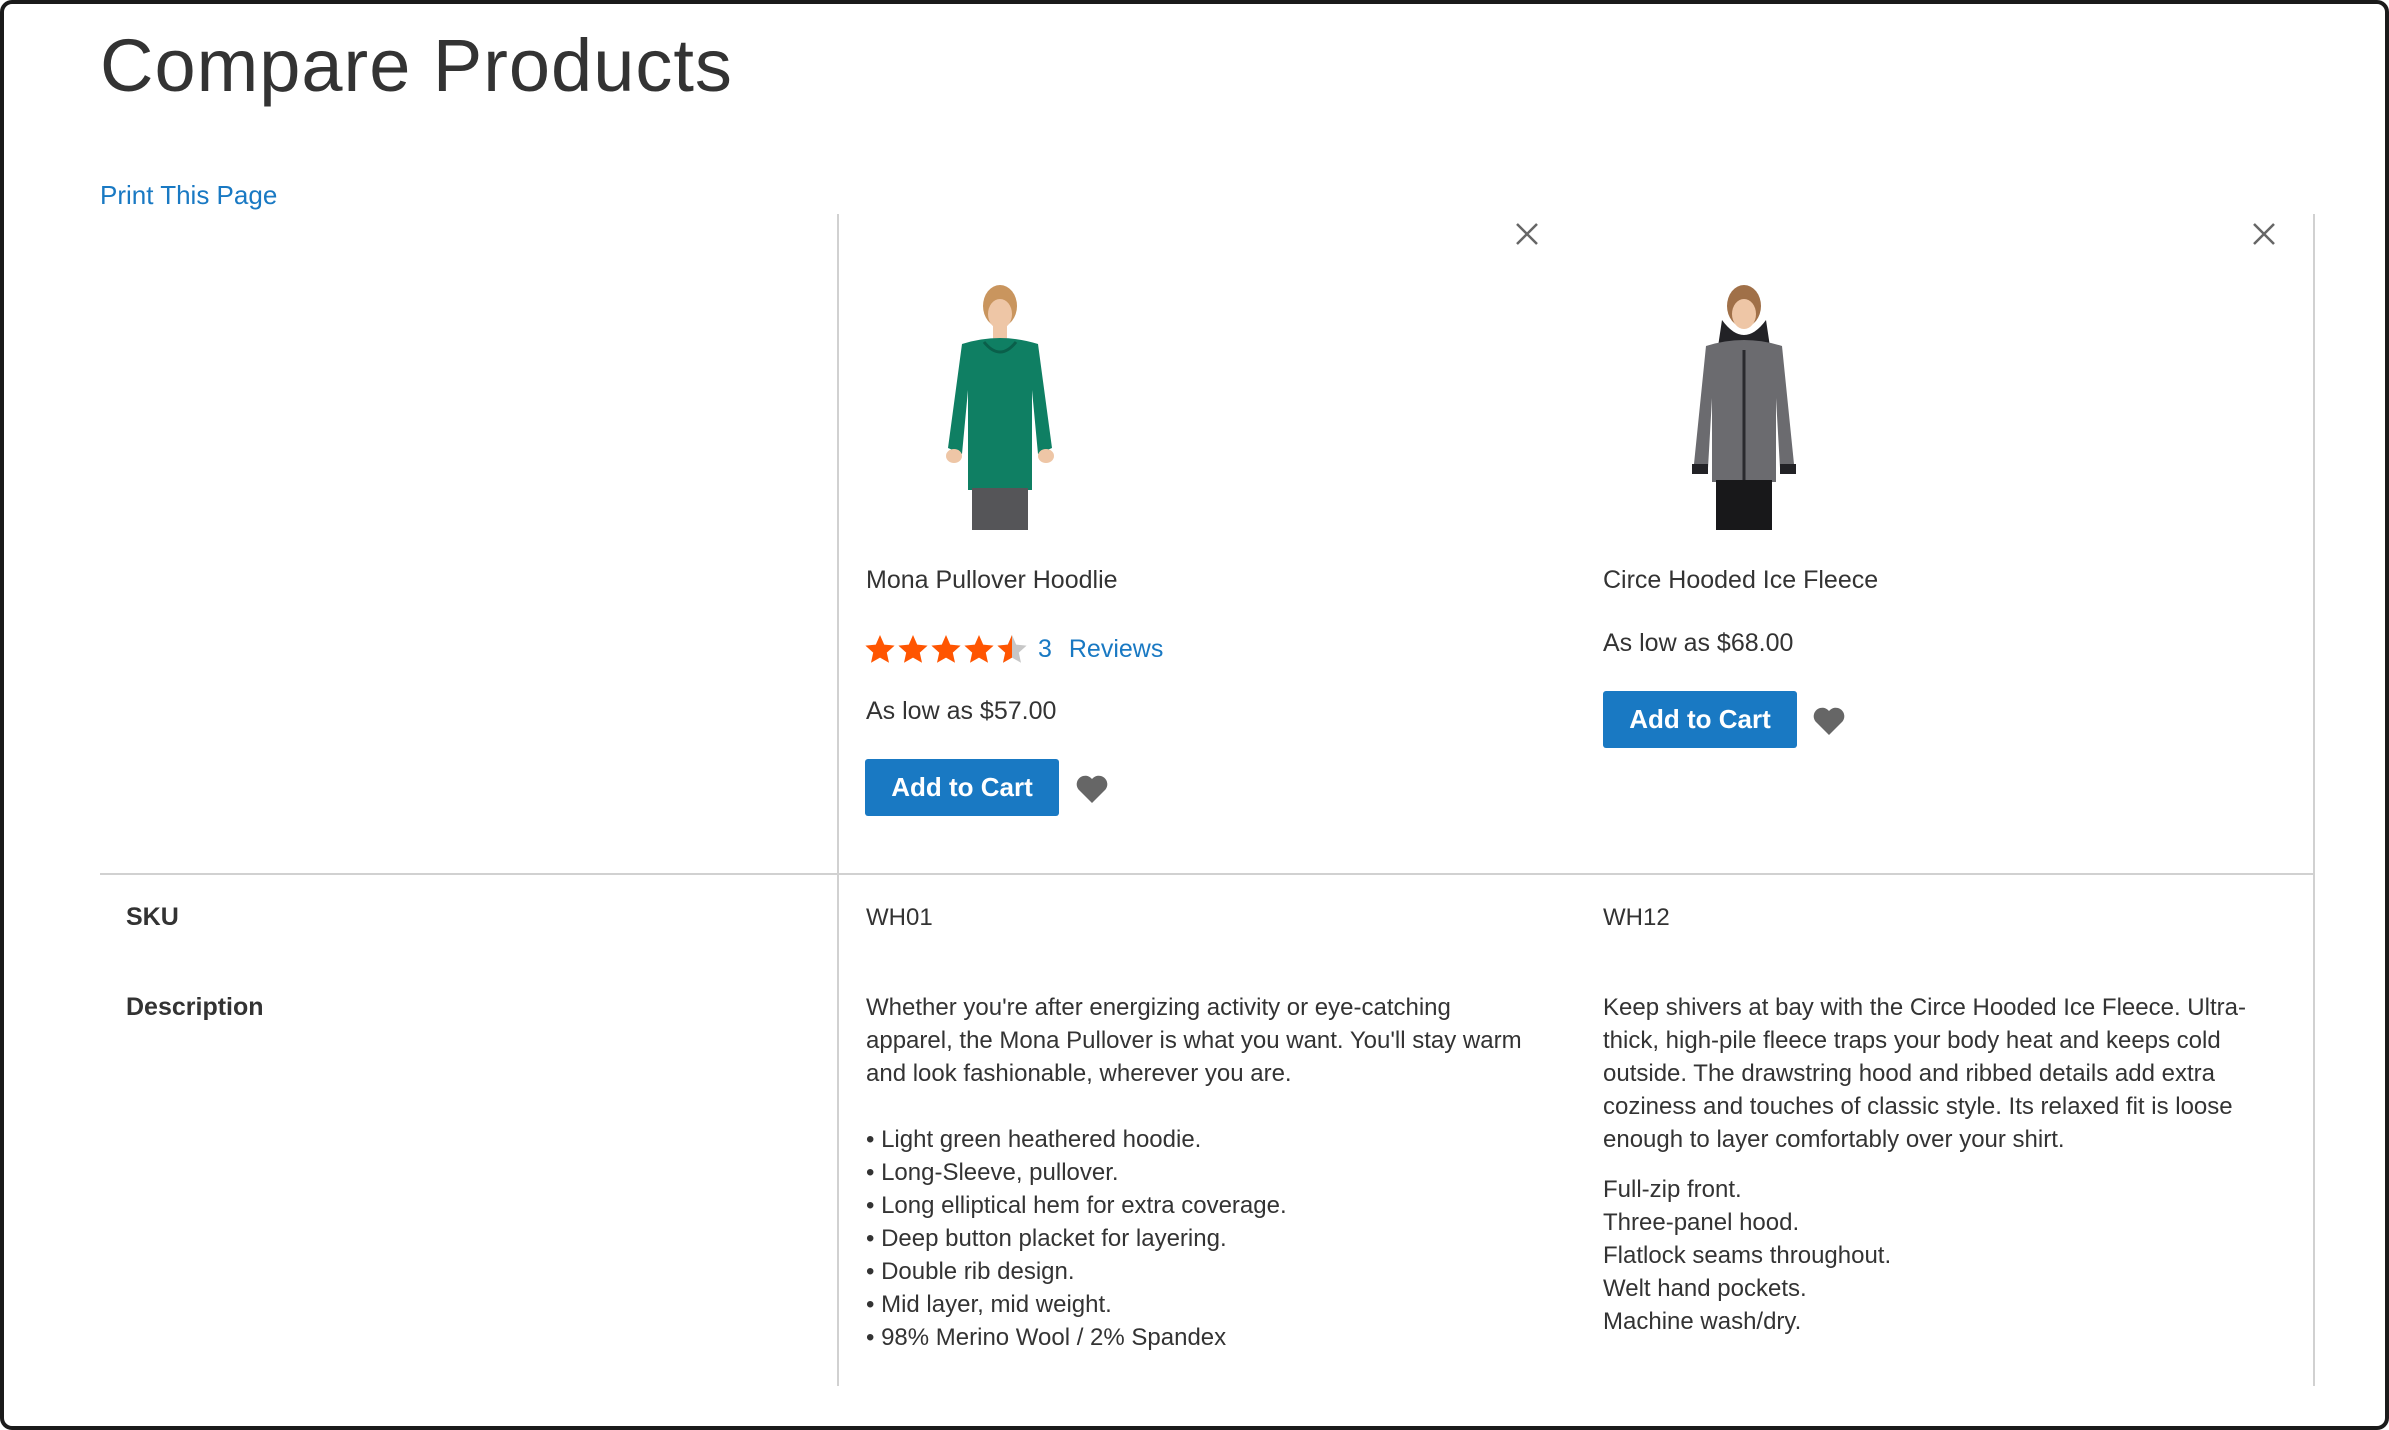  I want to click on sku-value: WH01, so click(899, 917).